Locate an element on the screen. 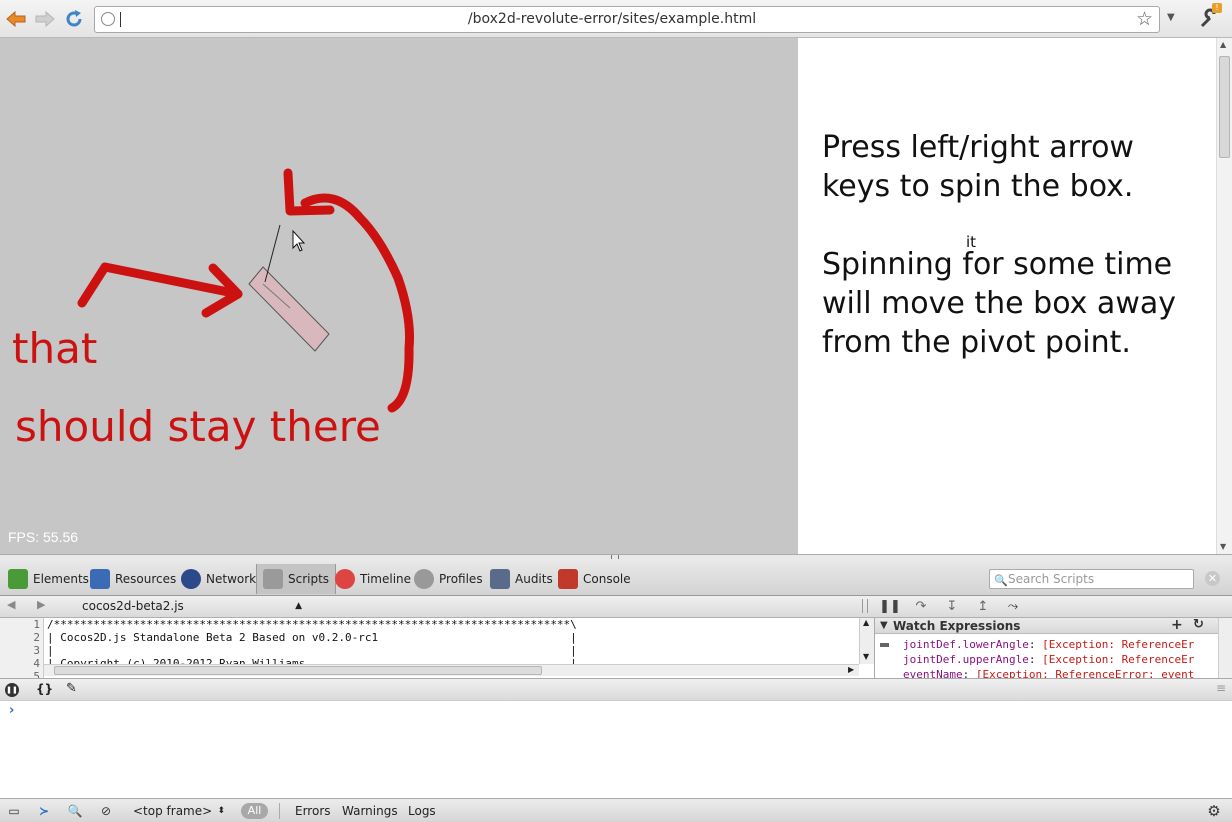 This screenshot has width=1232, height=822. source-hscrollbar: ▶ is located at coordinates (451, 670).